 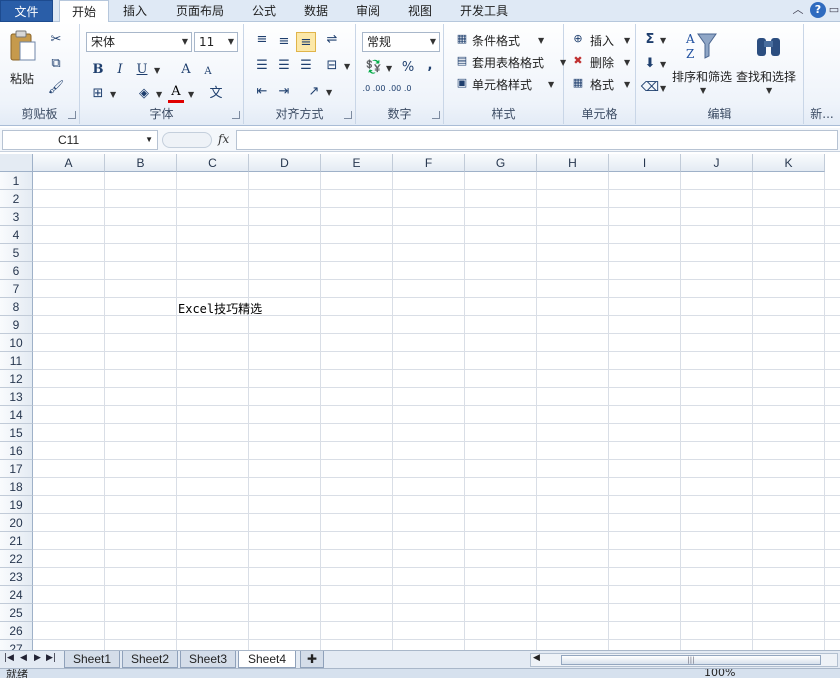 What do you see at coordinates (186, 70) in the screenshot?
I see `grow-font-button: A` at bounding box center [186, 70].